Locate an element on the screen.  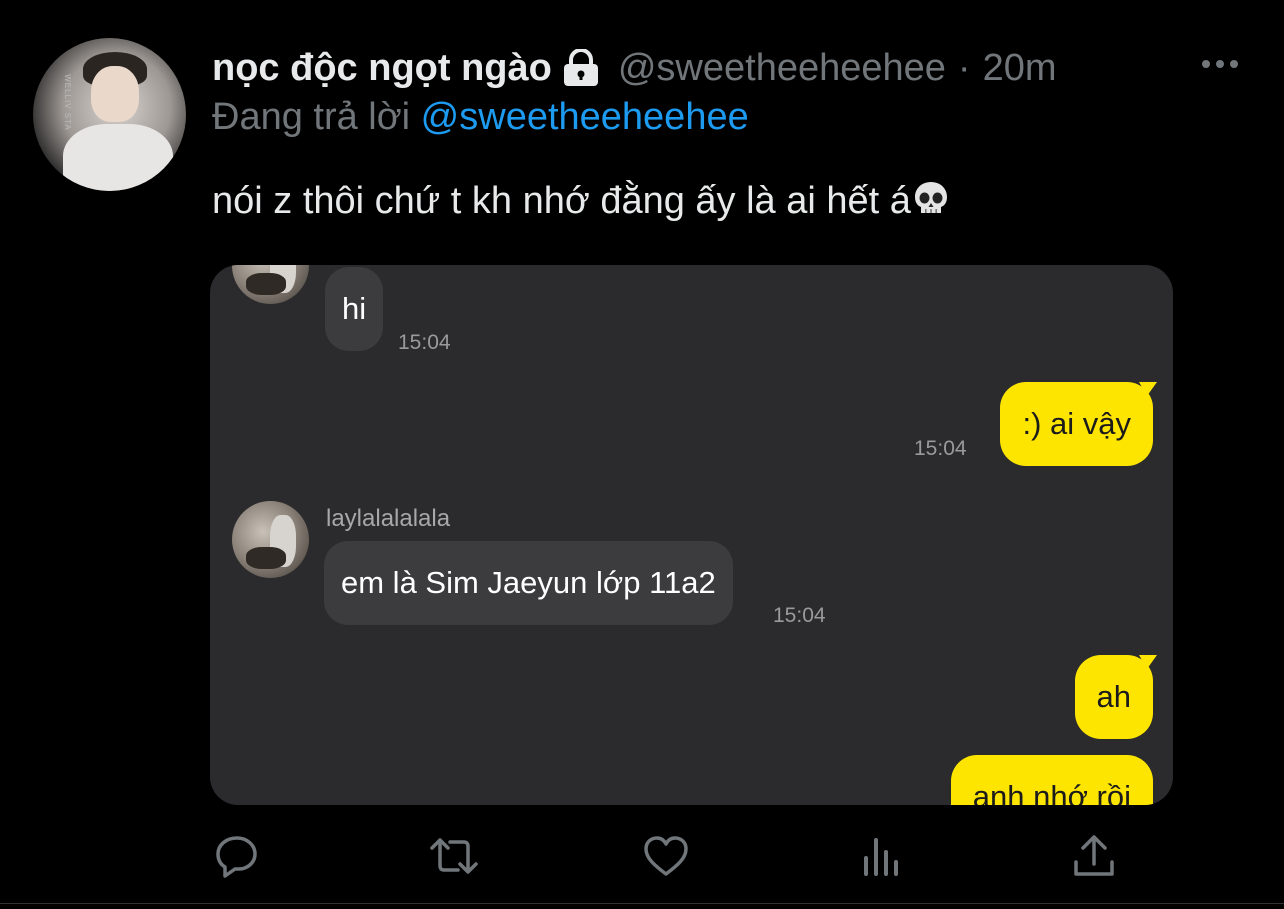
analytics-icon is located at coordinates (882, 856).